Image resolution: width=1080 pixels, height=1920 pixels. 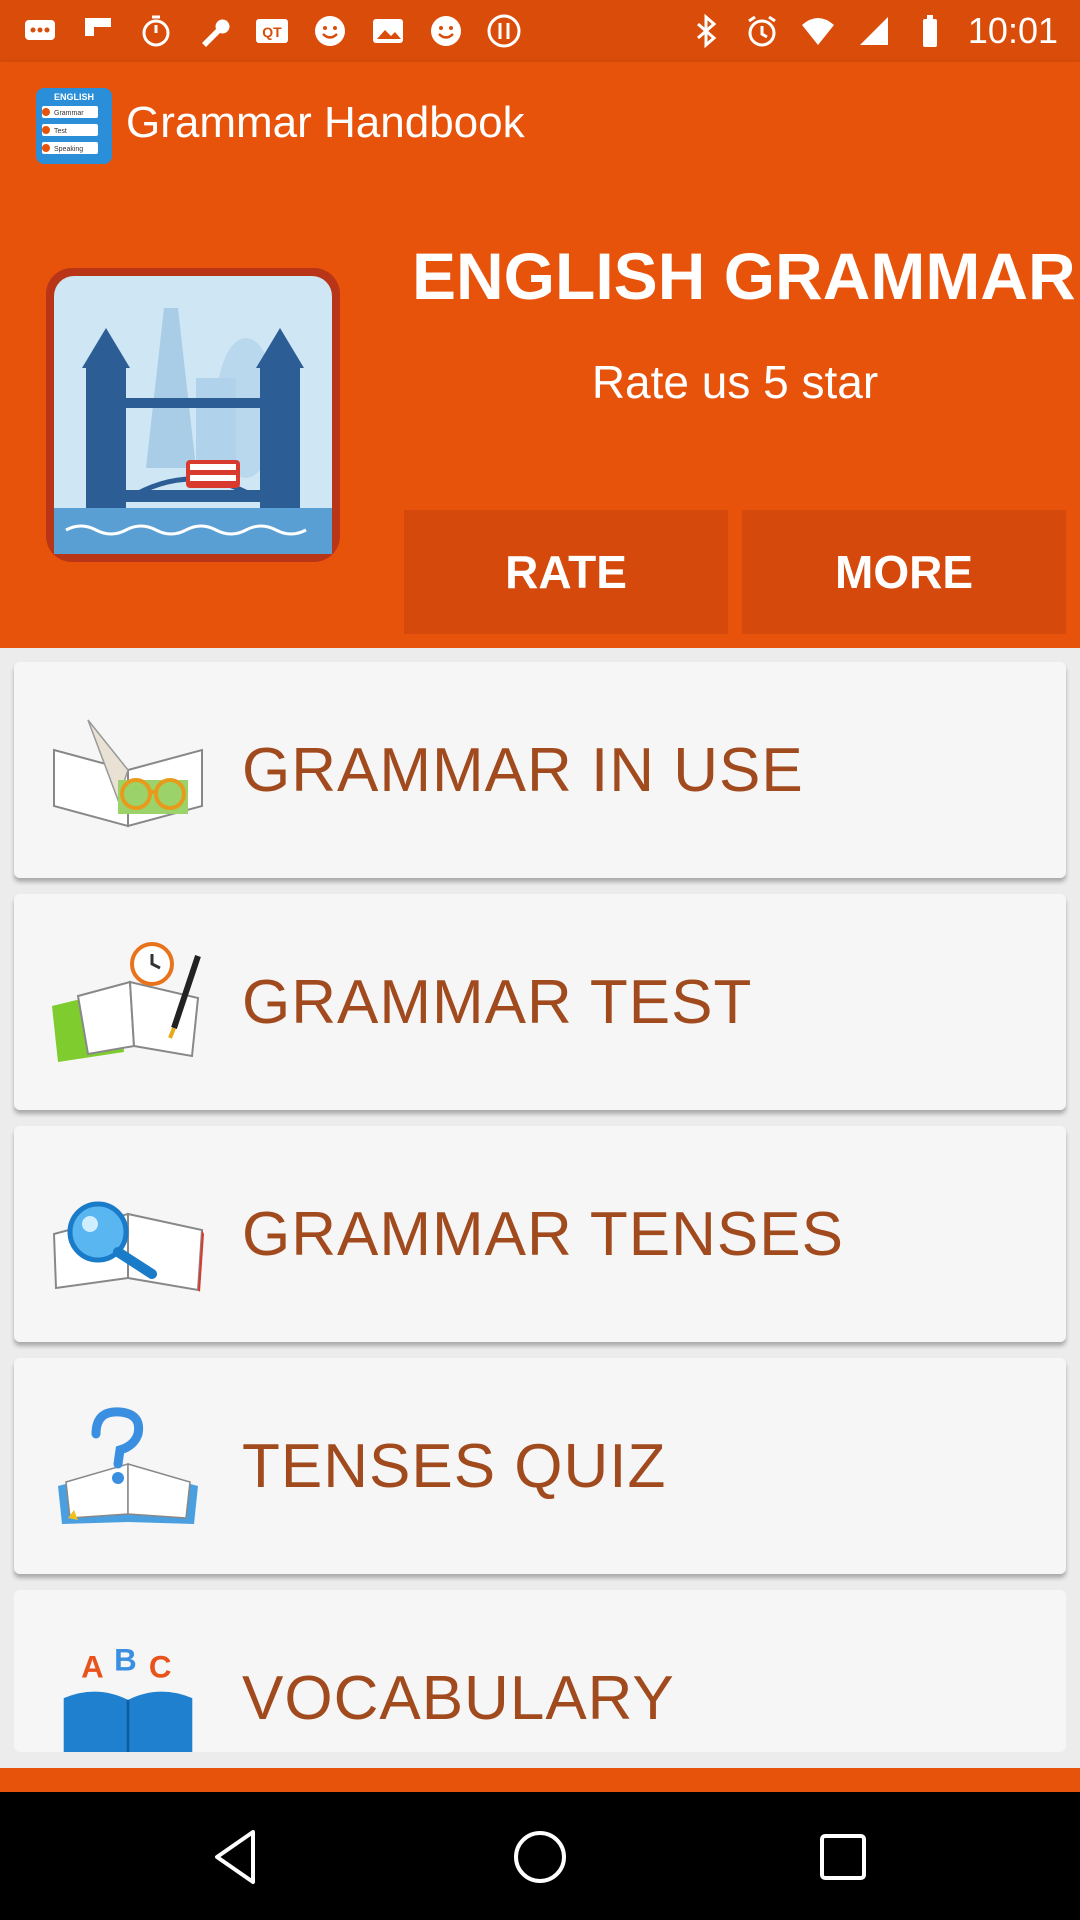 What do you see at coordinates (74, 97) in the screenshot?
I see `logo-heading: ENGLISH` at bounding box center [74, 97].